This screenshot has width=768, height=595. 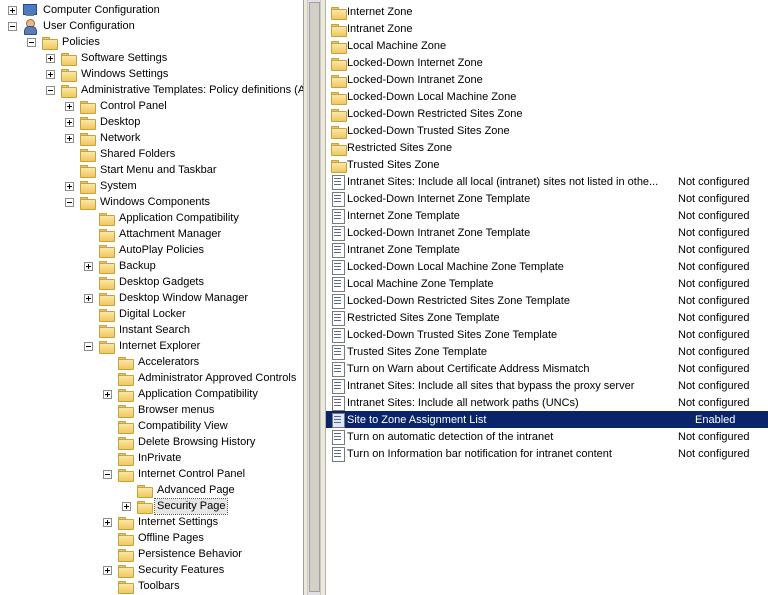 I want to click on tree-item-administrator-approved-controls: Administrator Approved Controls, so click(x=151, y=378).